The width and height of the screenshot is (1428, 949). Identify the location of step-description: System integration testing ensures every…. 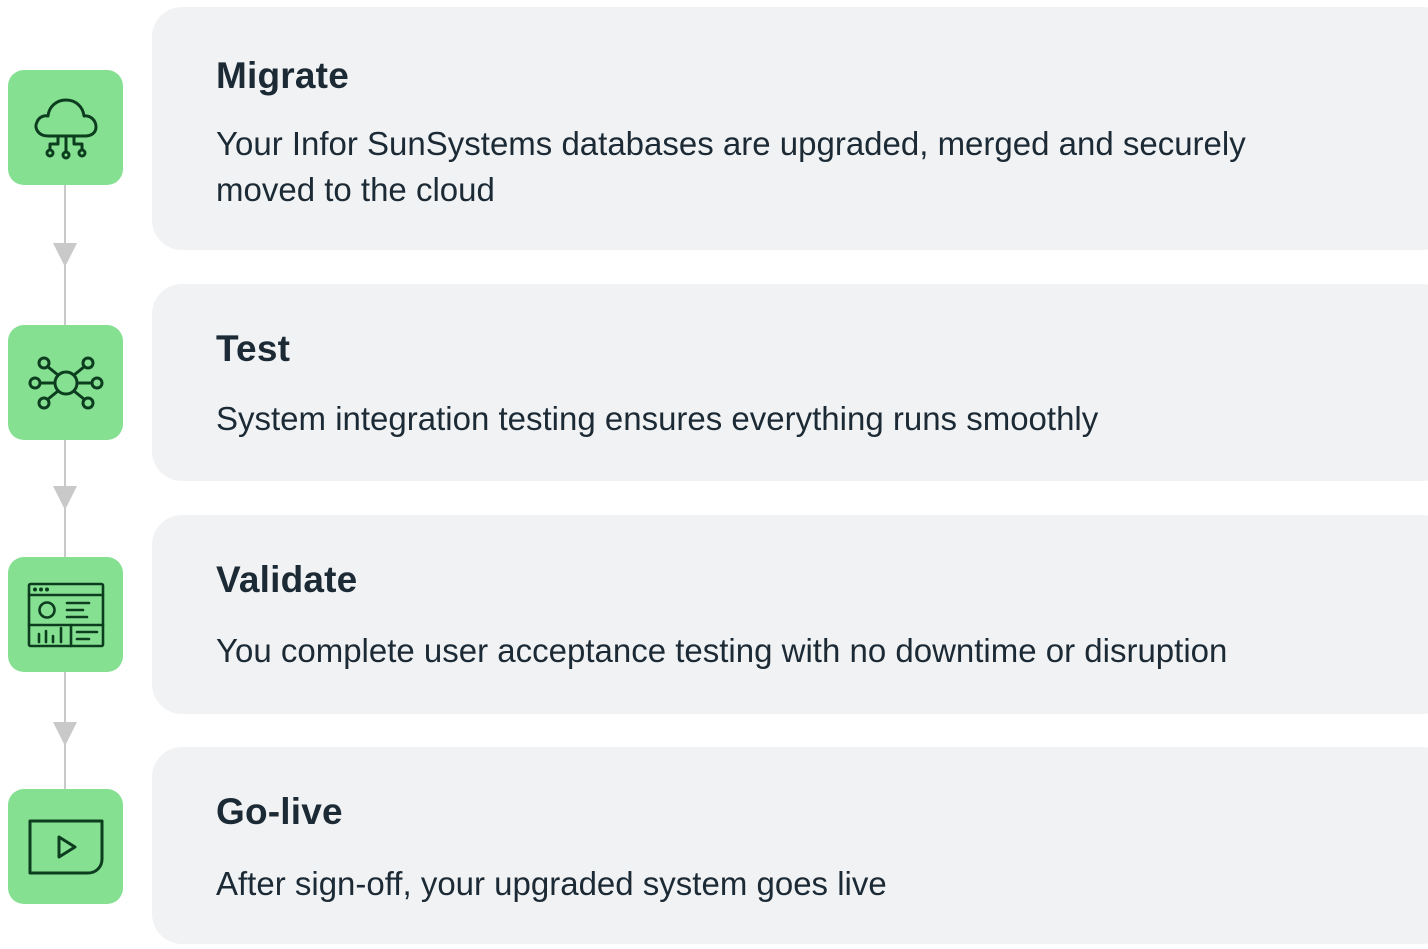
(657, 418).